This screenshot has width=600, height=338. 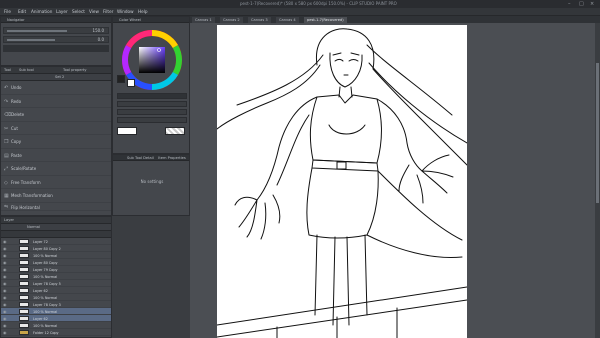 I want to click on color-mode-toolbar, so click(x=152, y=96).